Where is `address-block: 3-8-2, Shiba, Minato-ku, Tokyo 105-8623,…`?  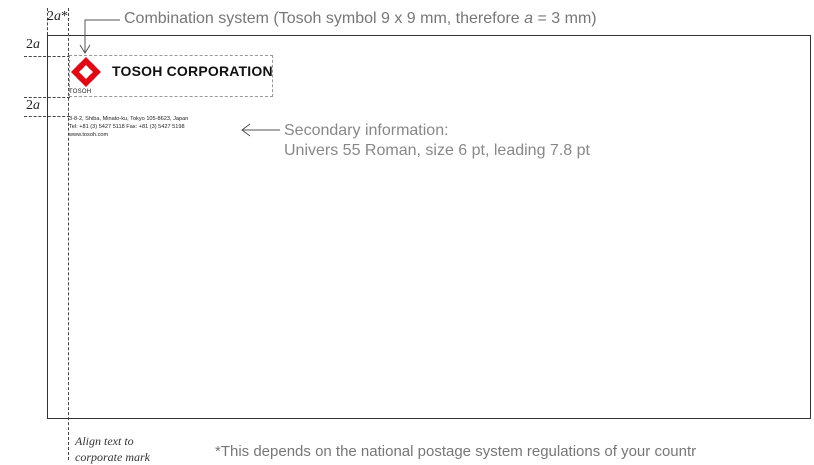 address-block: 3-8-2, Shiba, Minato-ku, Tokyo 105-8623,… is located at coordinates (128, 127).